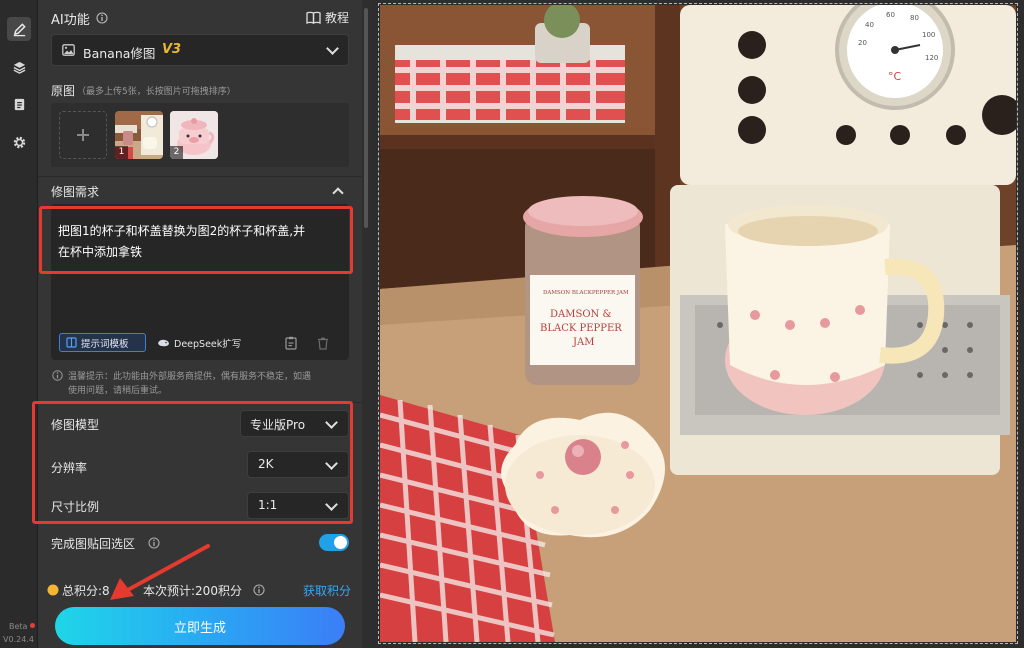  I want to click on gear-icon, so click(19, 142).